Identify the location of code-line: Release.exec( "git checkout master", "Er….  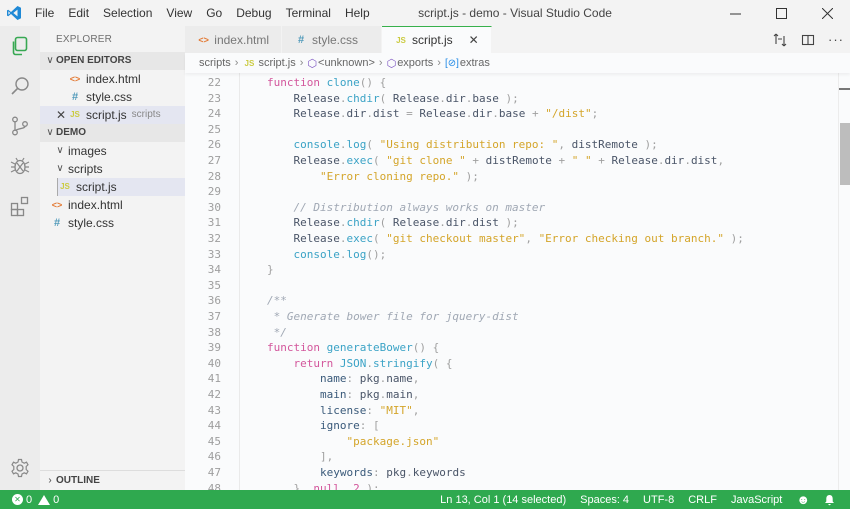
(505, 239).